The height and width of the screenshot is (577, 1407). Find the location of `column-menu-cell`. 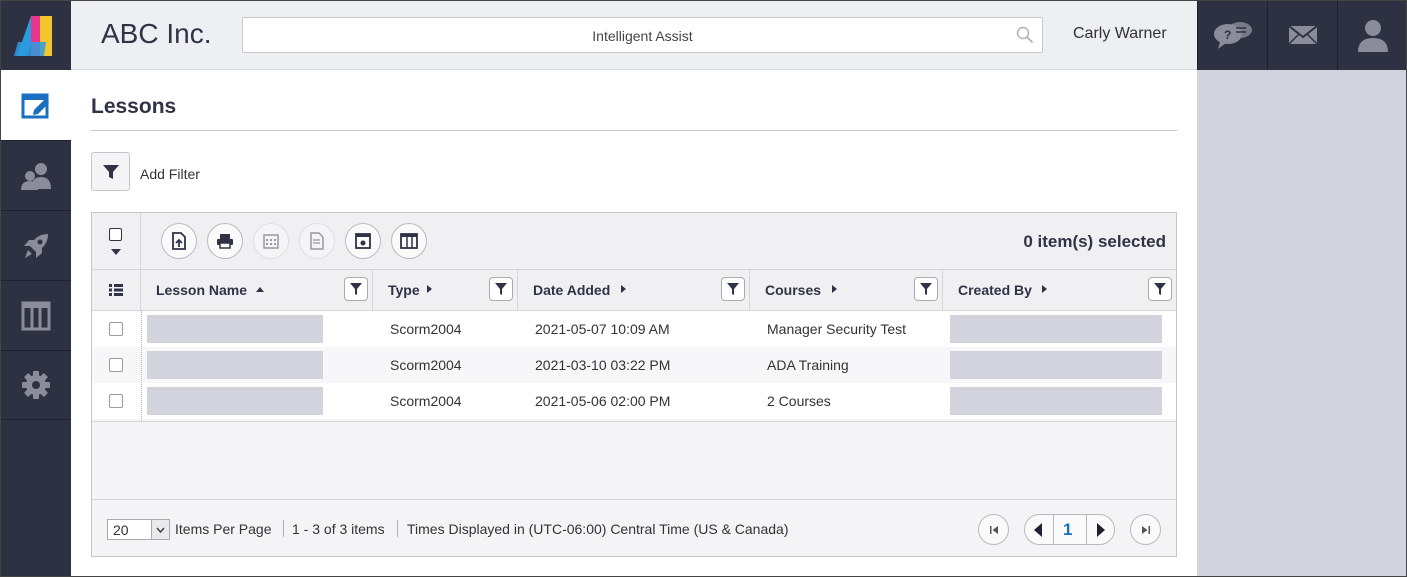

column-menu-cell is located at coordinates (116, 290).